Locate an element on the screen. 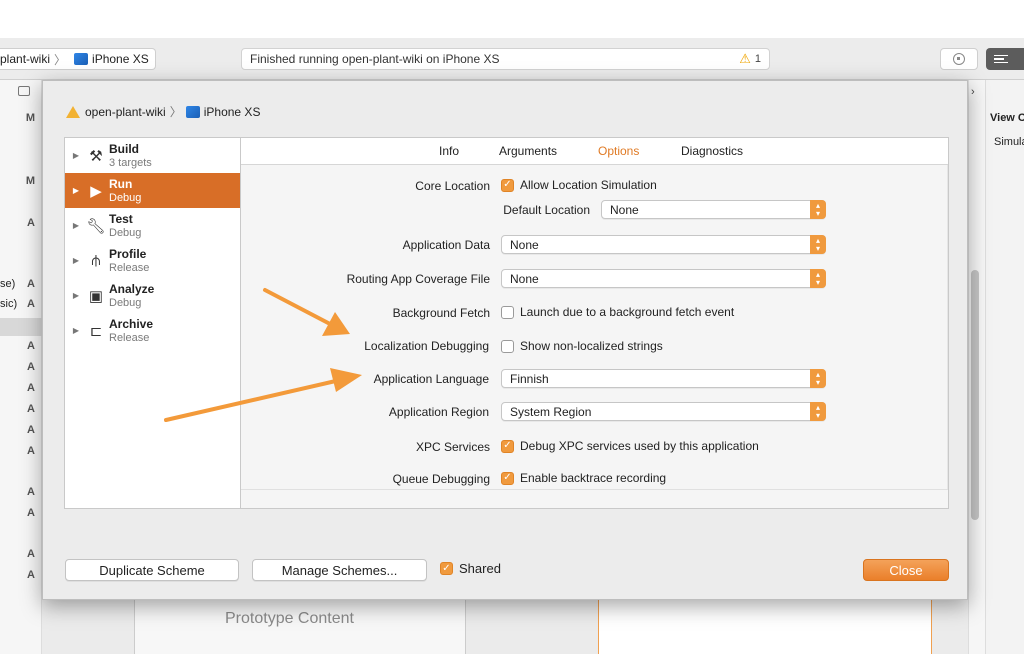 This screenshot has height=654, width=1024. background-fetch-label: Background Fetch is located at coordinates (441, 313).